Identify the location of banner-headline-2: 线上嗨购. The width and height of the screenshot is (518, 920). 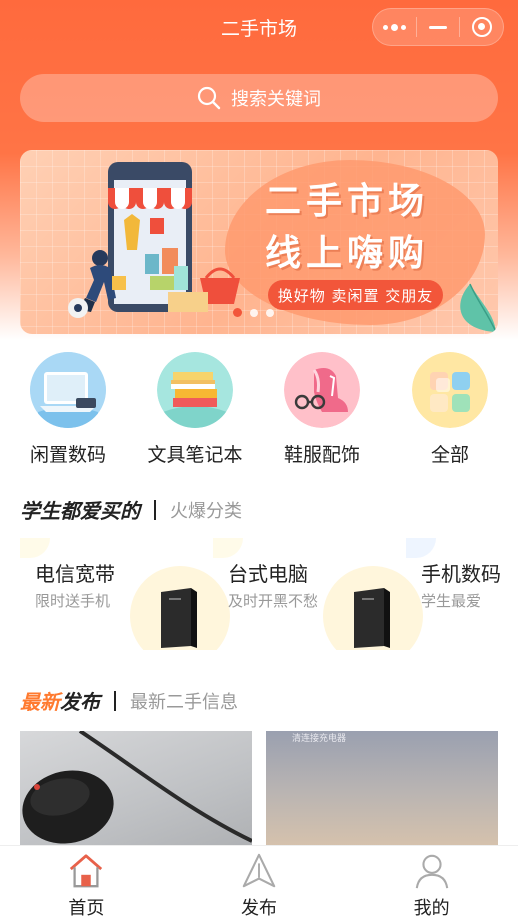
(347, 253).